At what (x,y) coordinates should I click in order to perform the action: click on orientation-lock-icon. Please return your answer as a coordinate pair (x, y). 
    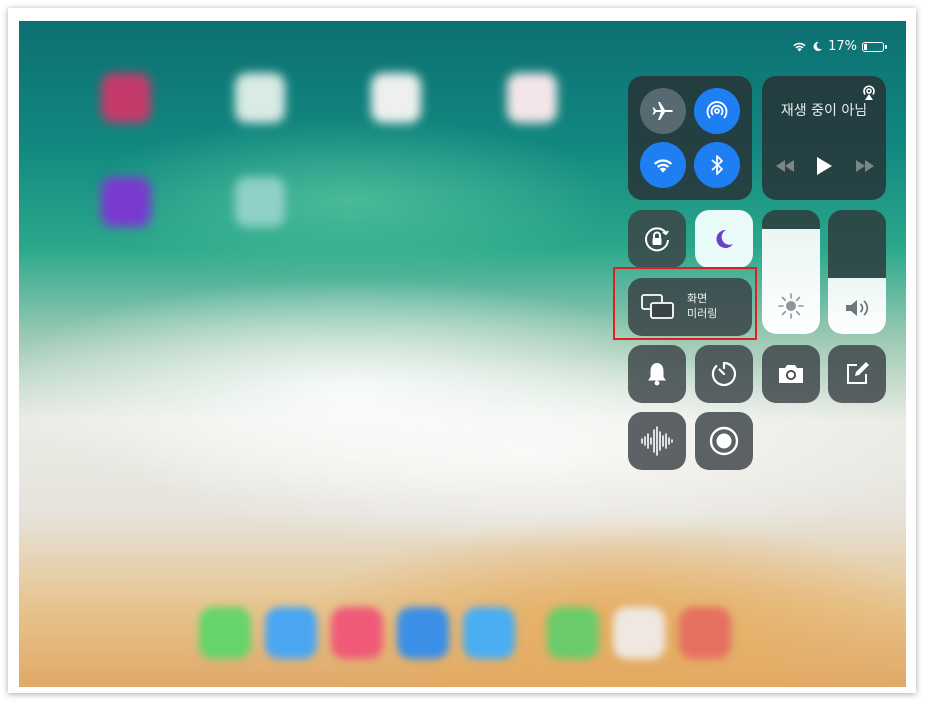
    Looking at the image, I should click on (657, 239).